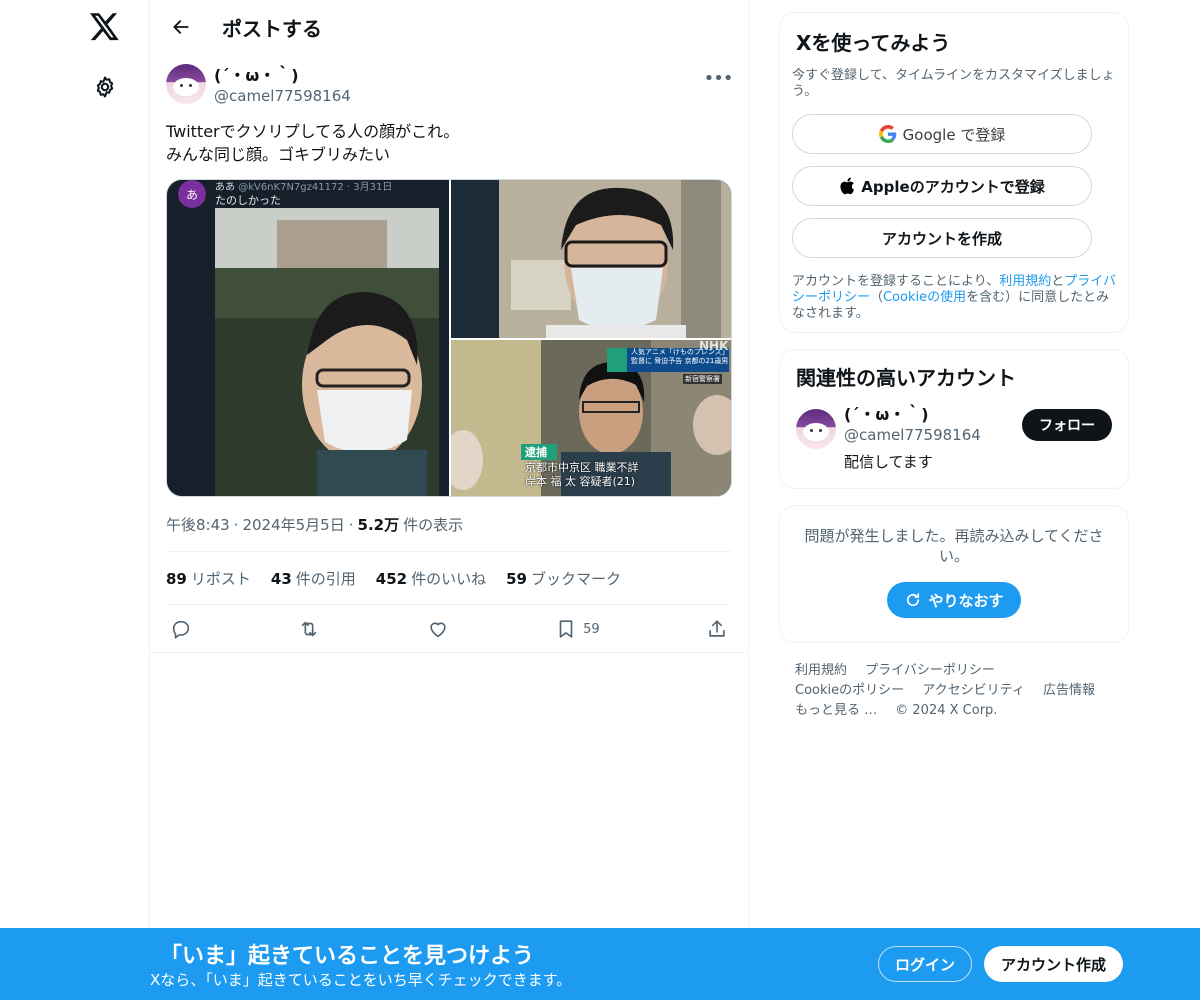  I want to click on tweet-date: 2024年5月5日, so click(293, 524).